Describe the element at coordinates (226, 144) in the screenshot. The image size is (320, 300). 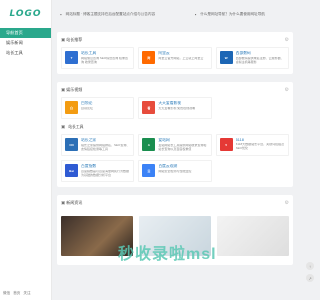
I see `site-logo-thumb: 5` at that location.